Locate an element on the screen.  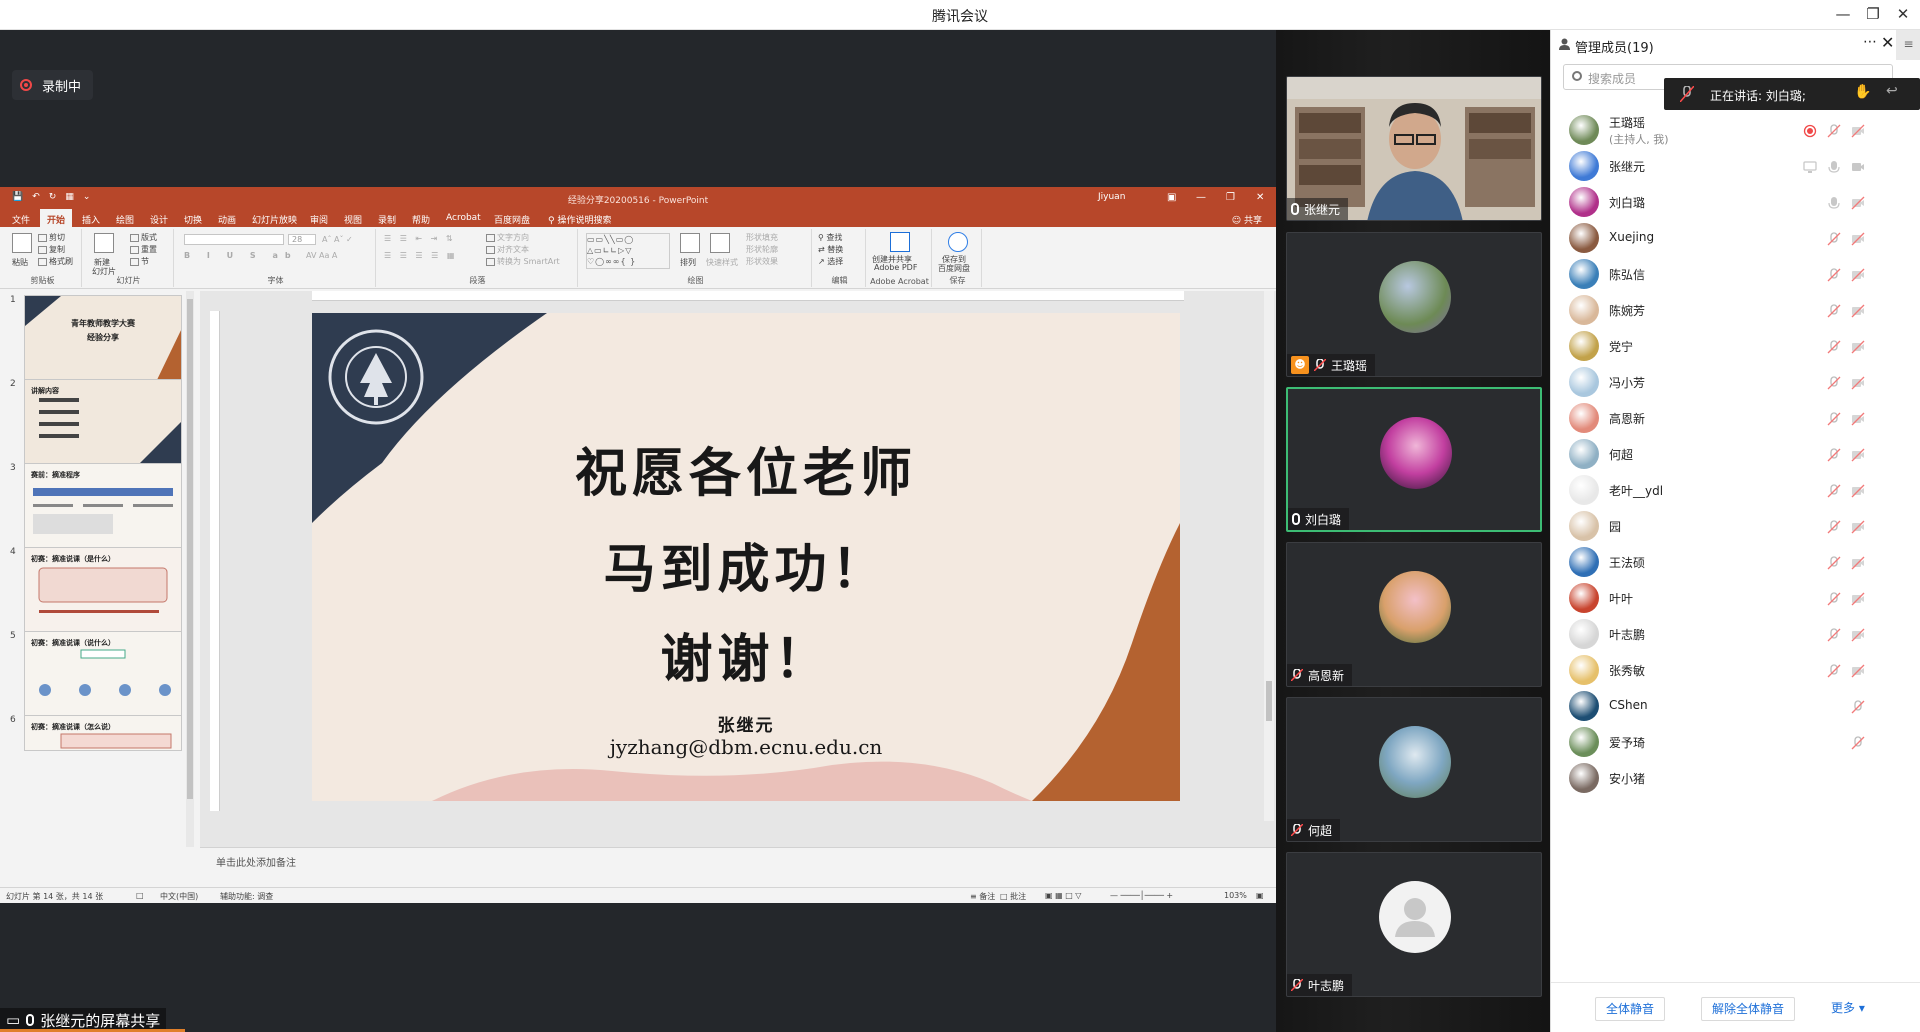
thumbnail-scrollbar is located at coordinates (190, 569).